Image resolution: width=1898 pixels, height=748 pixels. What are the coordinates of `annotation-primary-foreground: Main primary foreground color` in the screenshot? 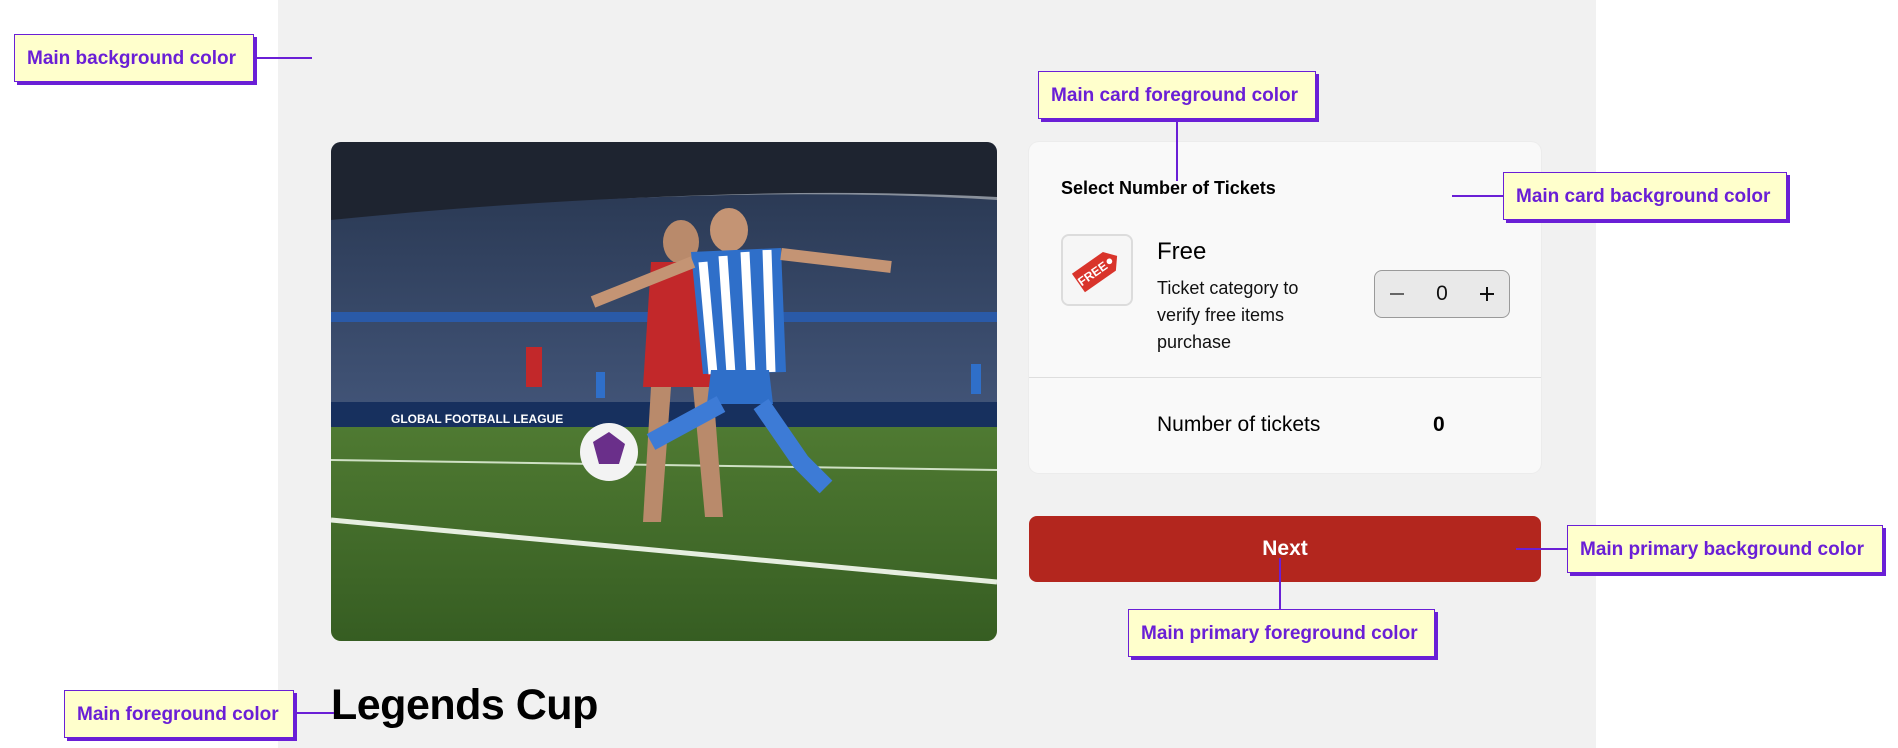 It's located at (1281, 633).